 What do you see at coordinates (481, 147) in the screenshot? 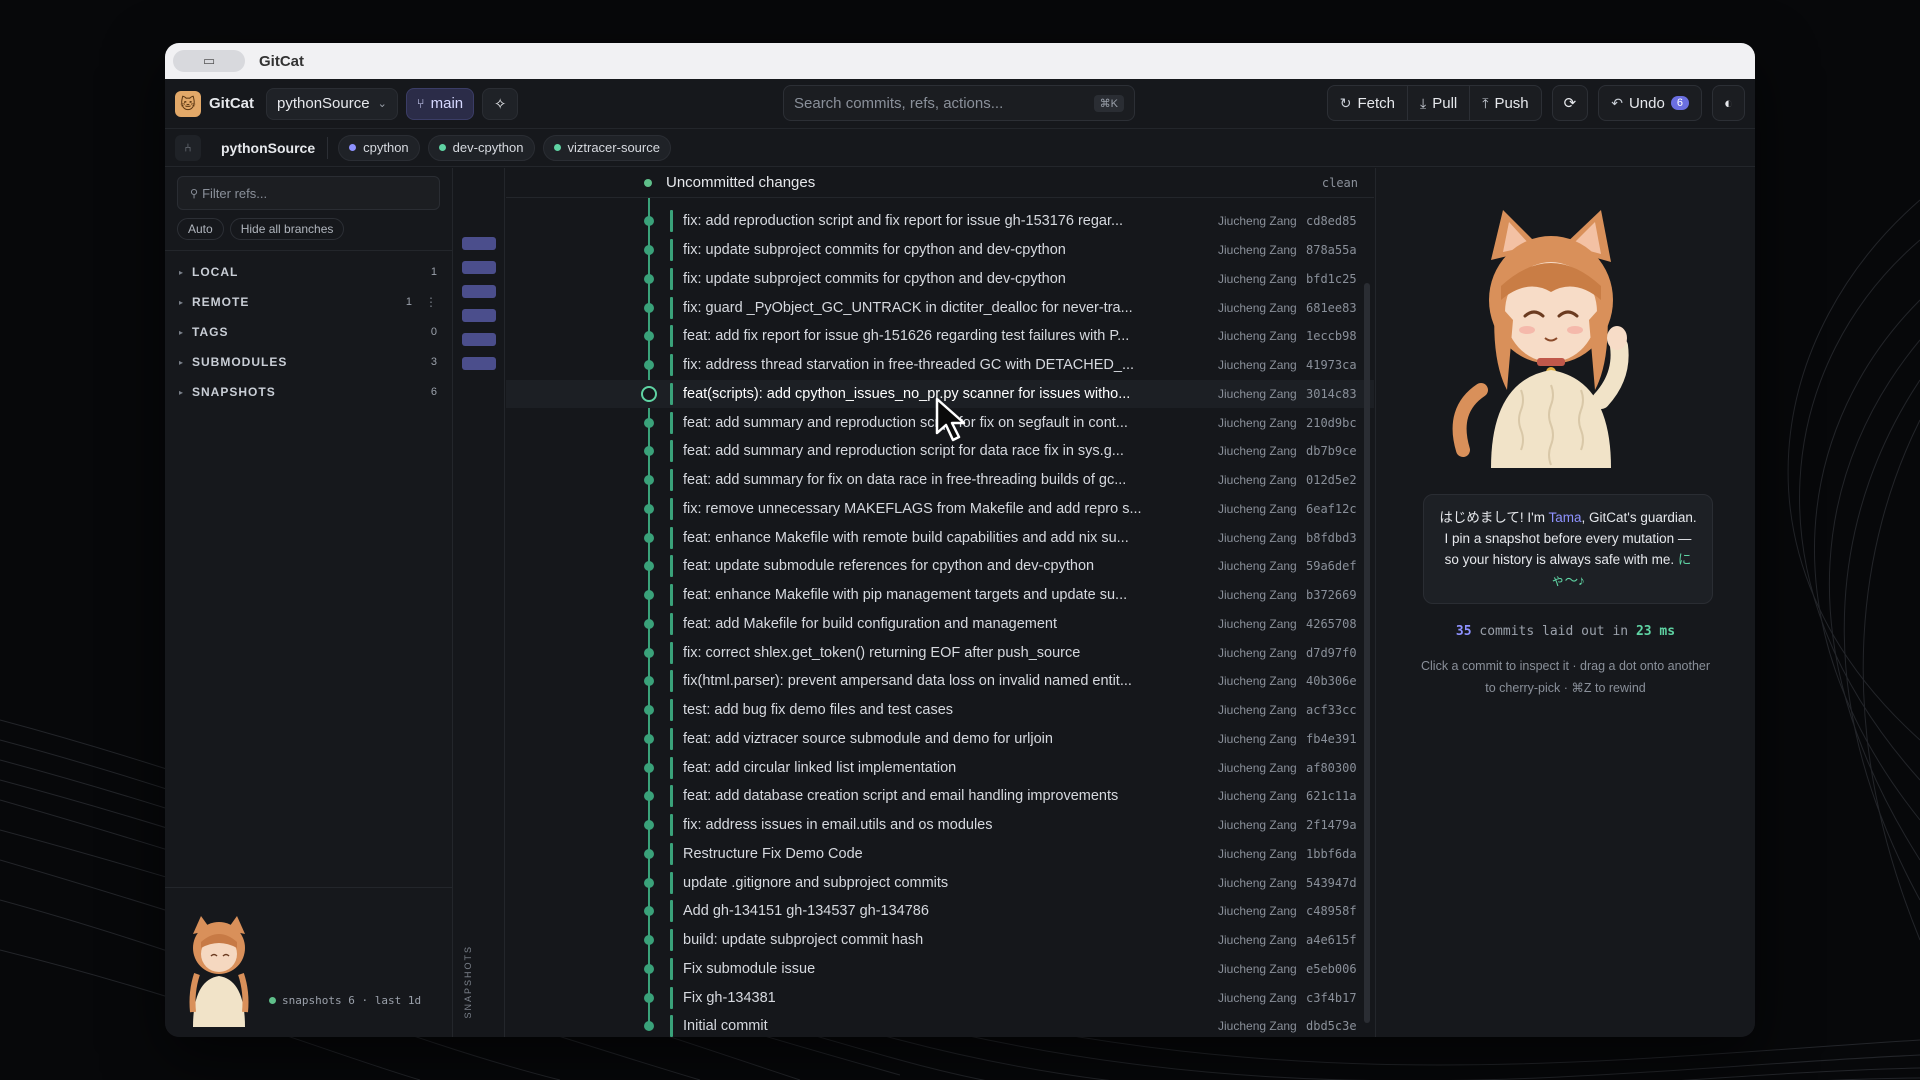
I see `submodule-chip-dev-cpython: dev-cpython` at bounding box center [481, 147].